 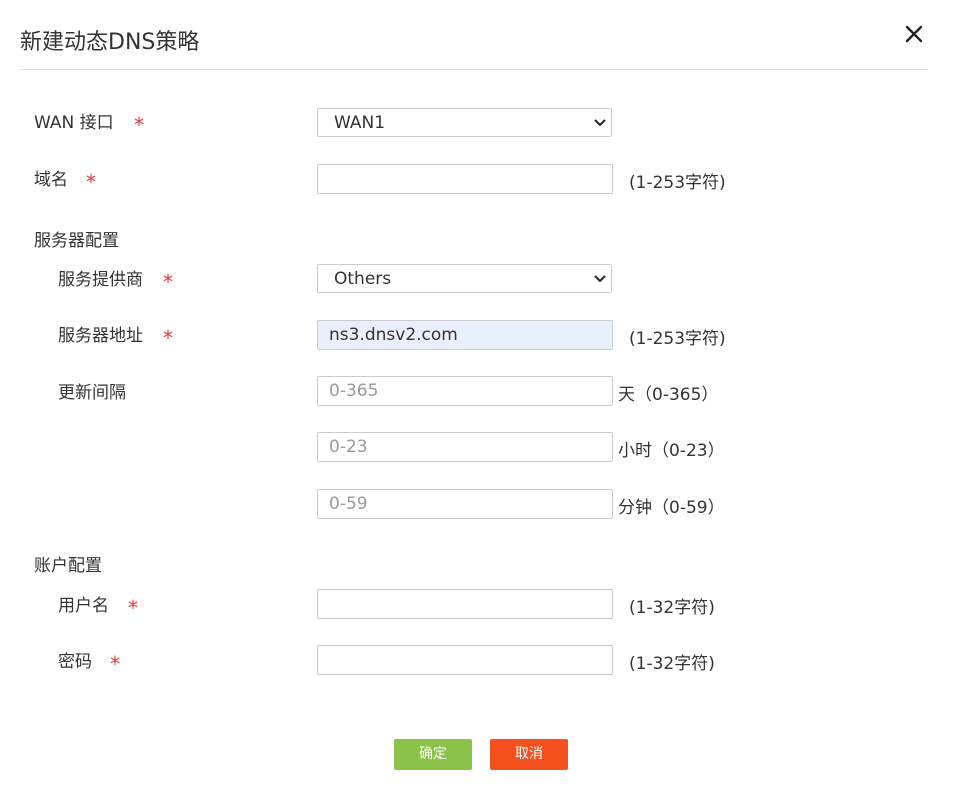 What do you see at coordinates (100, 336) in the screenshot?
I see `server-address-label: 服务器地址` at bounding box center [100, 336].